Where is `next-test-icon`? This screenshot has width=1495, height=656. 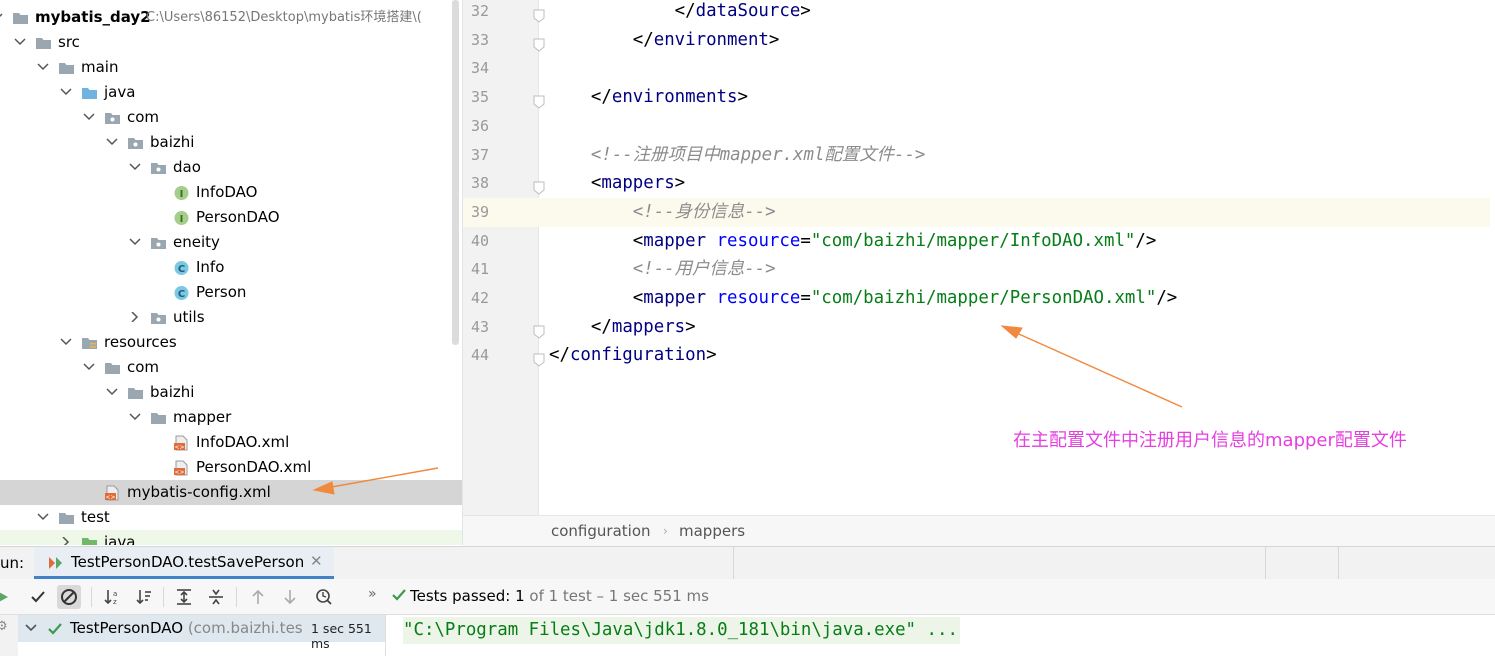 next-test-icon is located at coordinates (290, 597).